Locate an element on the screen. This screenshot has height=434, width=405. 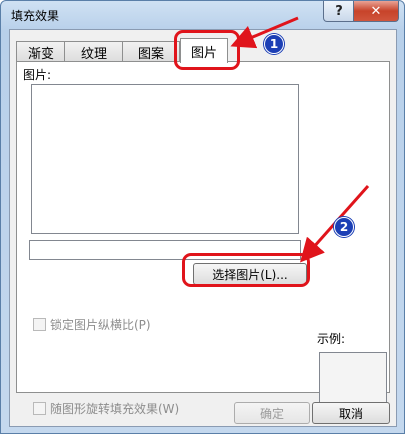
close-icon: ✕ is located at coordinates (376, 11).